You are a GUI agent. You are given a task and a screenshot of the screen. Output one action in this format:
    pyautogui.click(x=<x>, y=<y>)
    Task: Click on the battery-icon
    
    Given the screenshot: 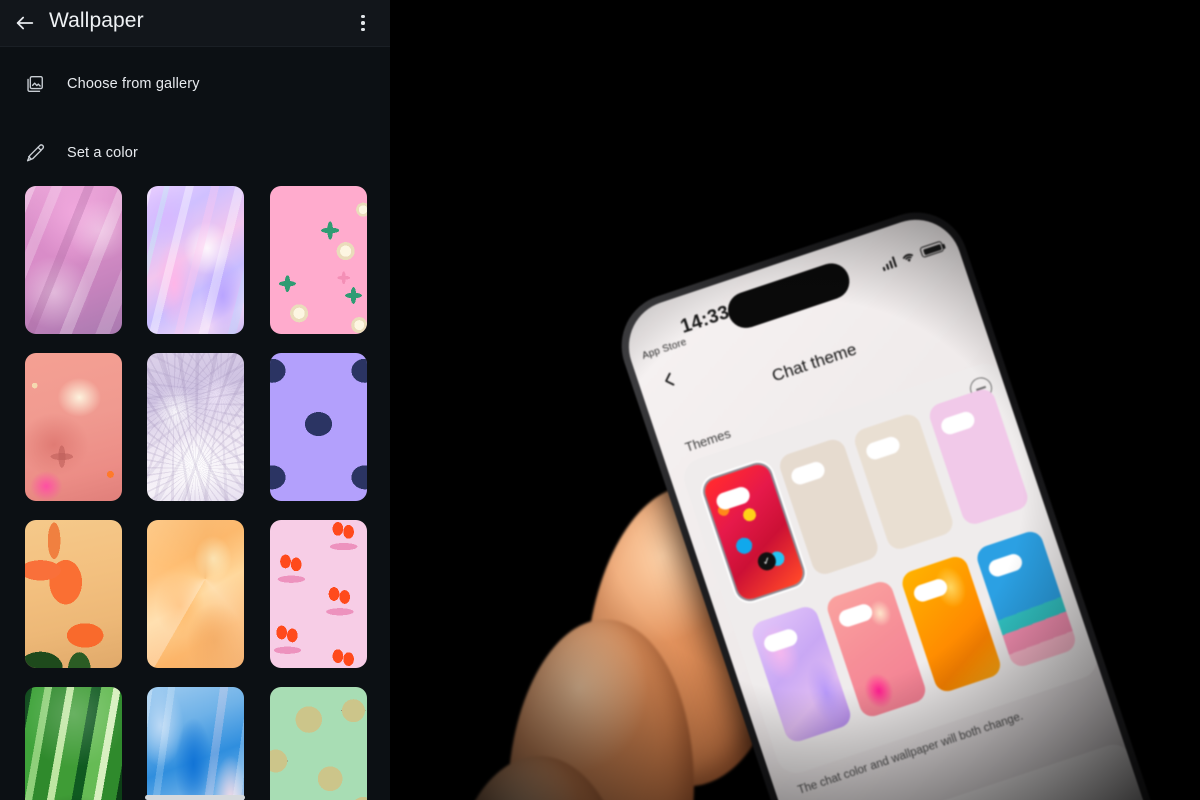 What is the action you would take?
    pyautogui.click(x=932, y=249)
    